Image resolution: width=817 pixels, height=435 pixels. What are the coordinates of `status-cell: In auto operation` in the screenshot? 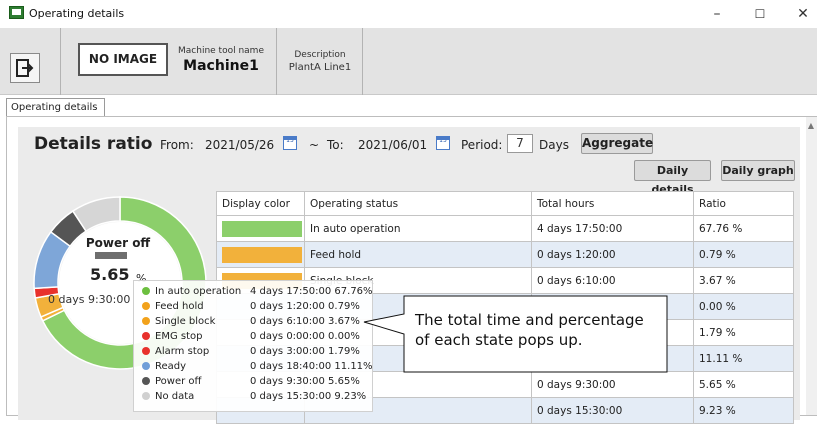 It's located at (418, 228).